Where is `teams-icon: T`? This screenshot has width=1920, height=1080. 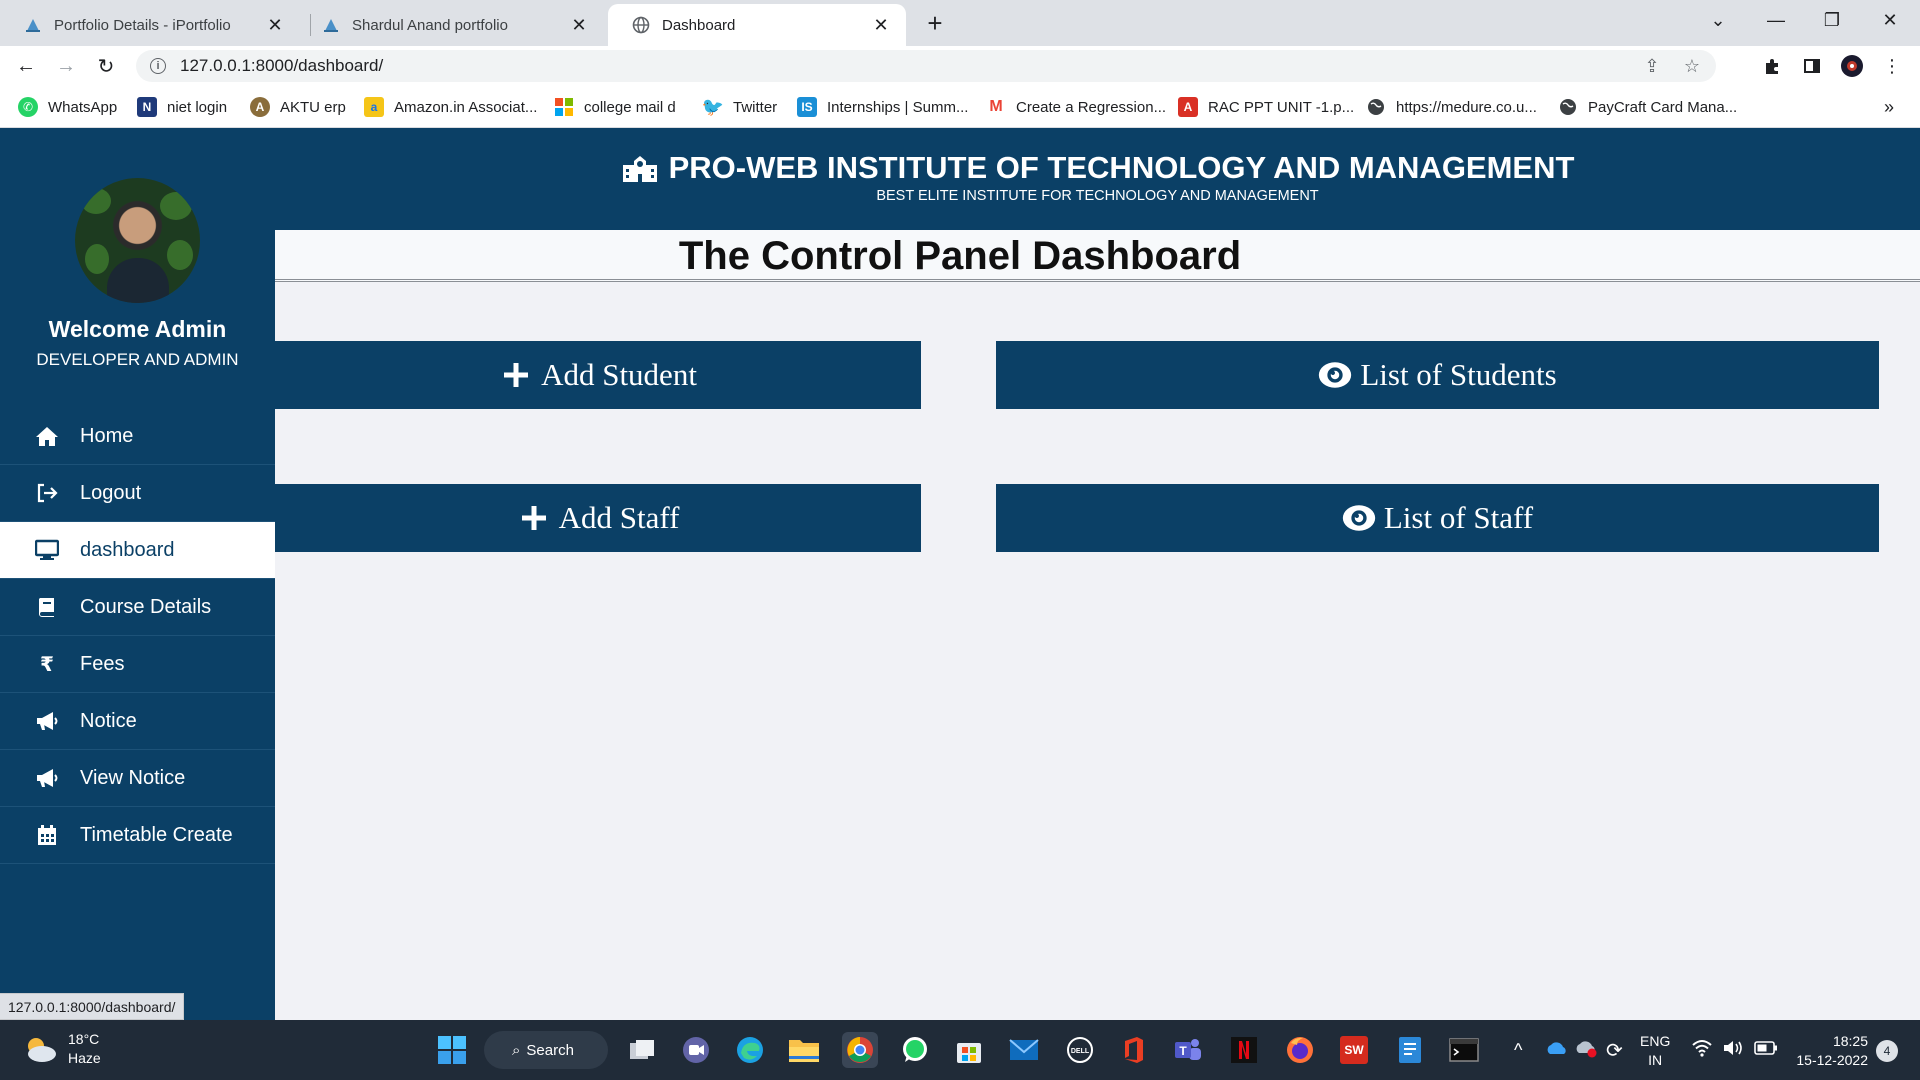 teams-icon: T is located at coordinates (1188, 1050).